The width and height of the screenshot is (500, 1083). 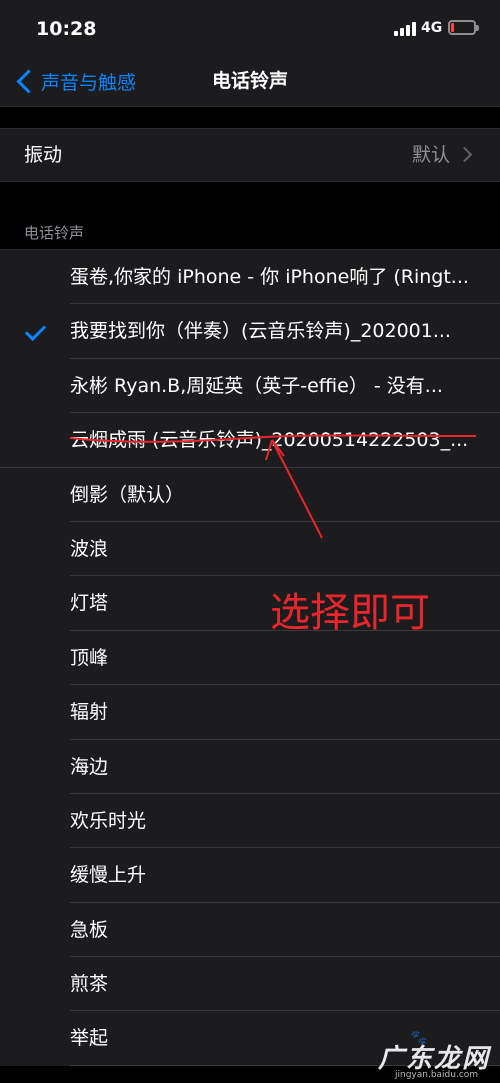 I want to click on ringtone-label: 波浪, so click(x=89, y=548).